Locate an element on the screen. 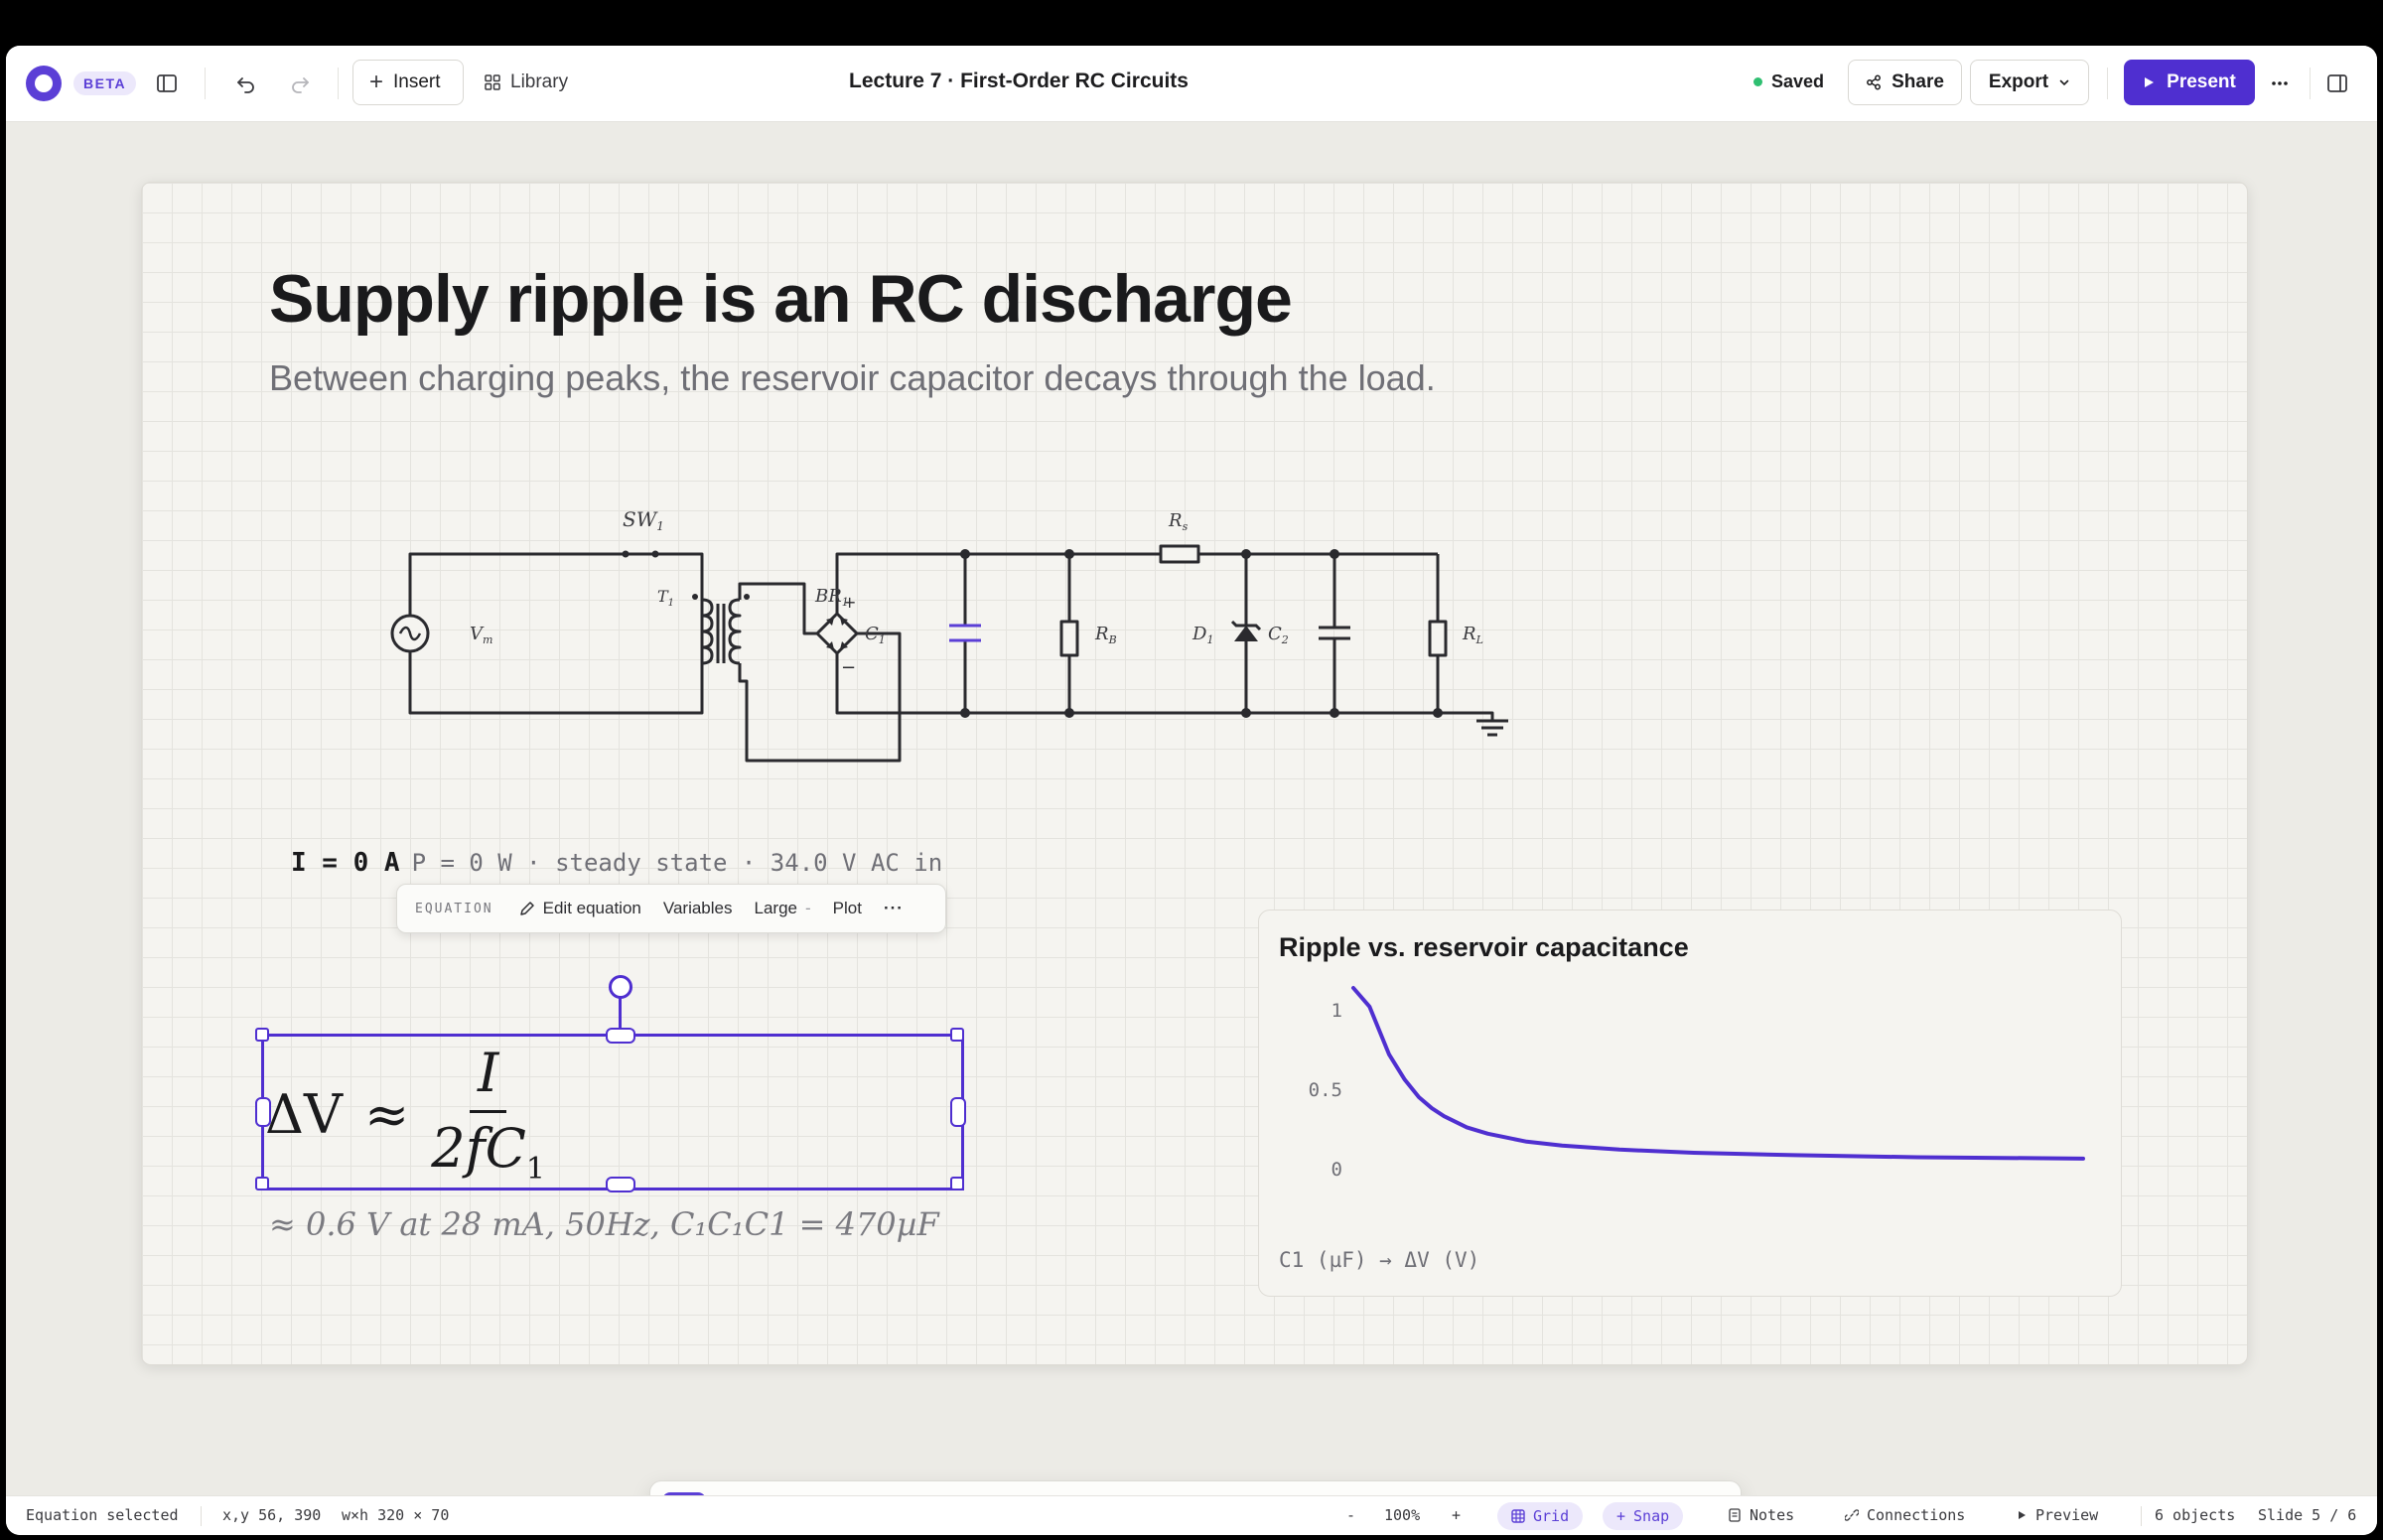 This screenshot has width=2383, height=1540. insert-button: + Insert is located at coordinates (408, 82).